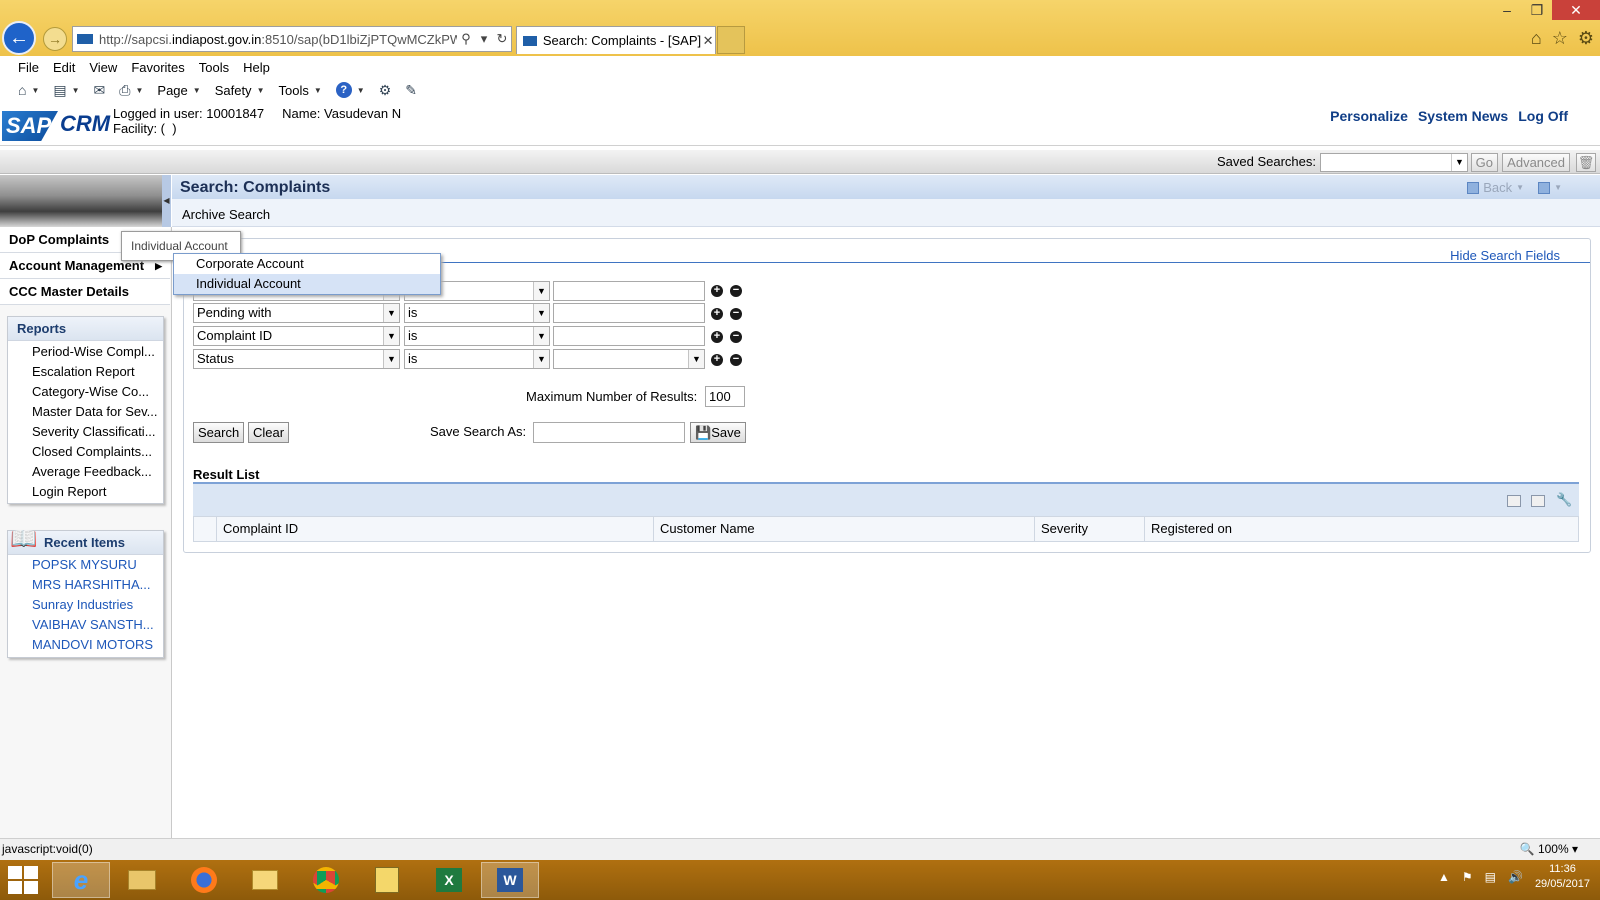  I want to click on flag-icon: ⚑, so click(1467, 877).